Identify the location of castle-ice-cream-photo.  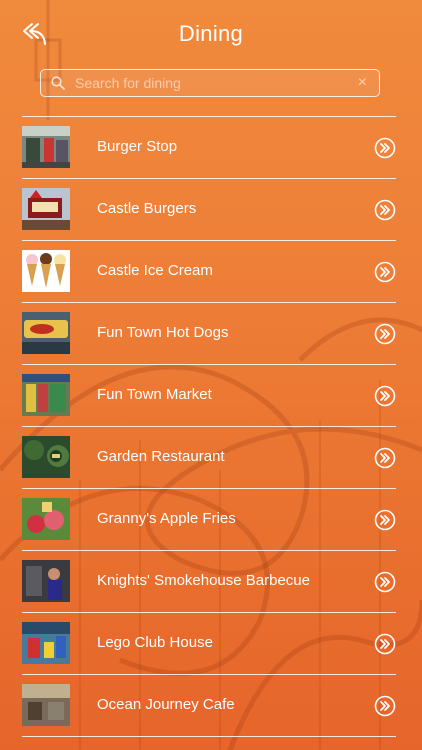
(46, 271).